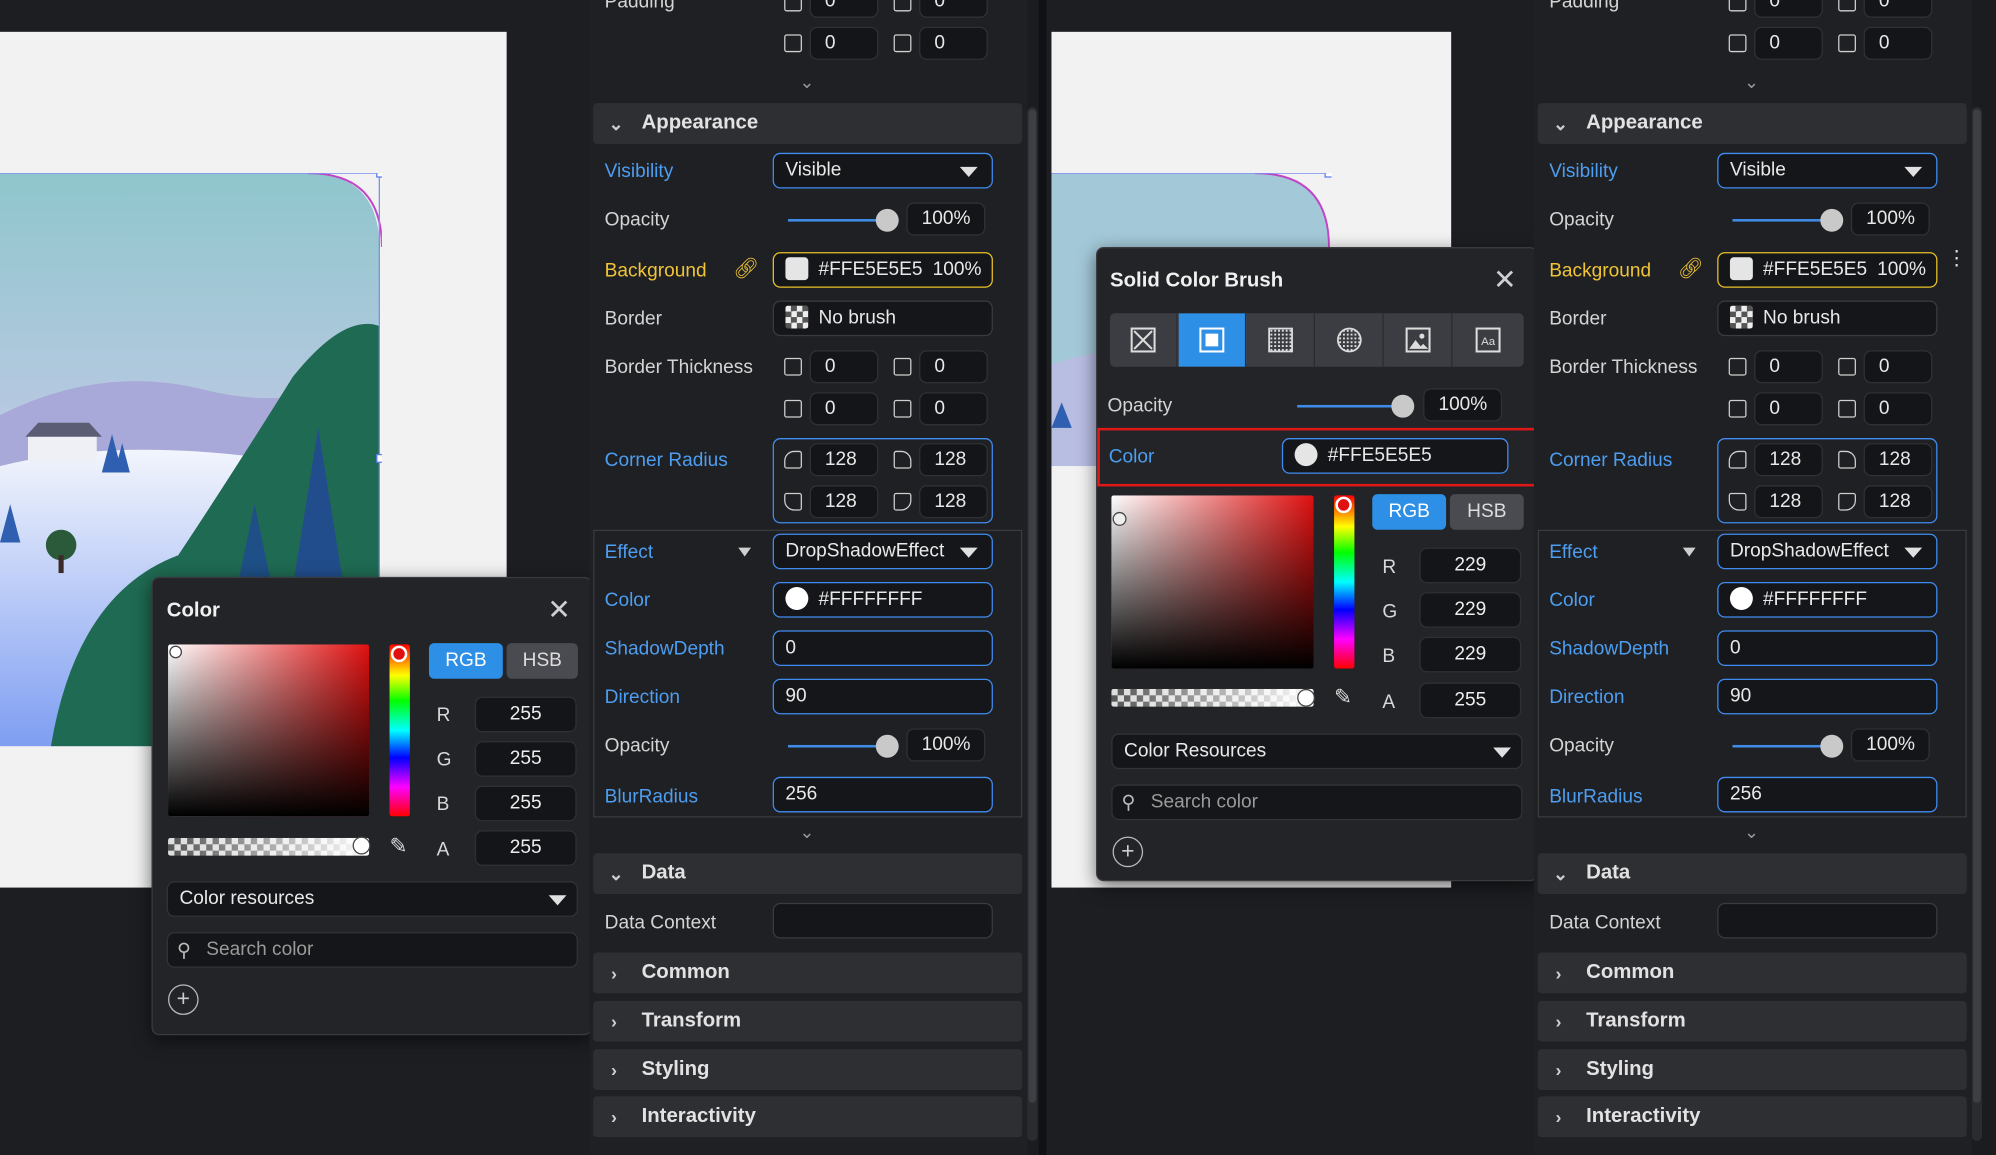  Describe the element at coordinates (1350, 340) in the screenshot. I see `radial-gradient-button` at that location.